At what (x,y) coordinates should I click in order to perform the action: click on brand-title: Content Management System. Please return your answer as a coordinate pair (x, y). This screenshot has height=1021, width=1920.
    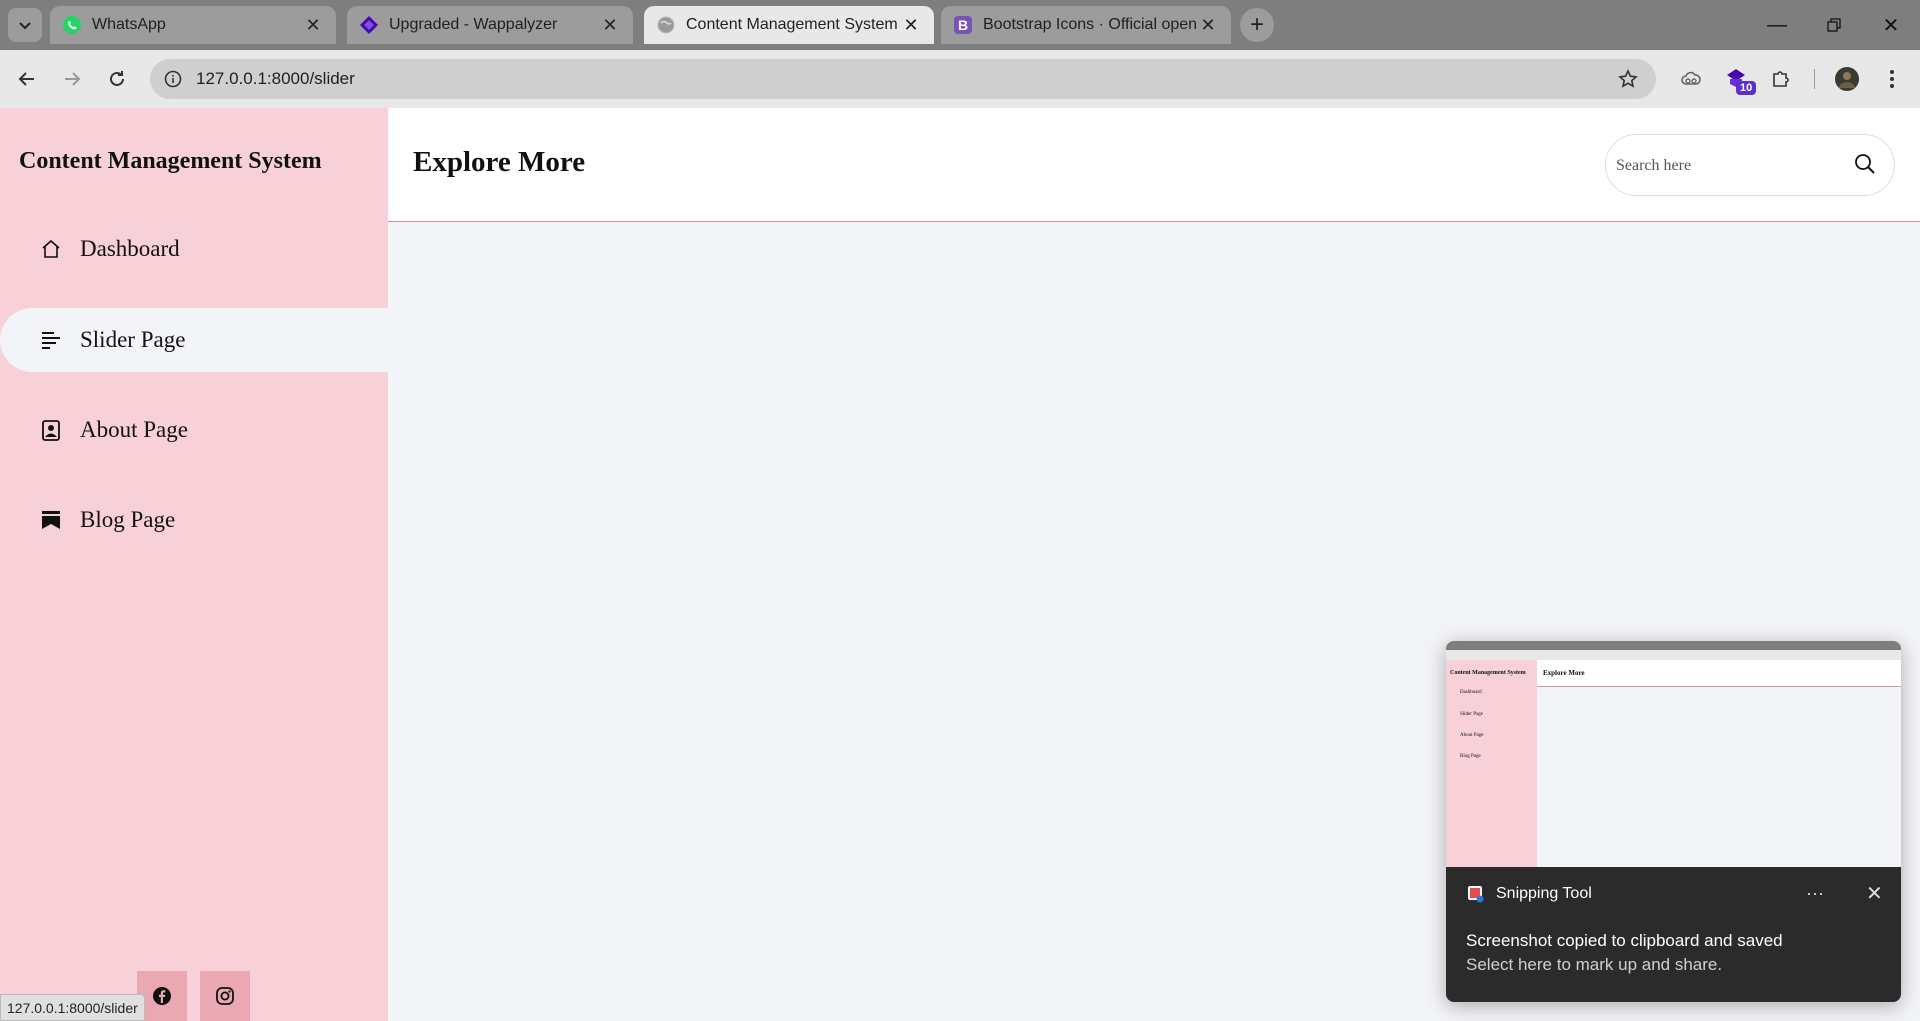
    Looking at the image, I should click on (170, 161).